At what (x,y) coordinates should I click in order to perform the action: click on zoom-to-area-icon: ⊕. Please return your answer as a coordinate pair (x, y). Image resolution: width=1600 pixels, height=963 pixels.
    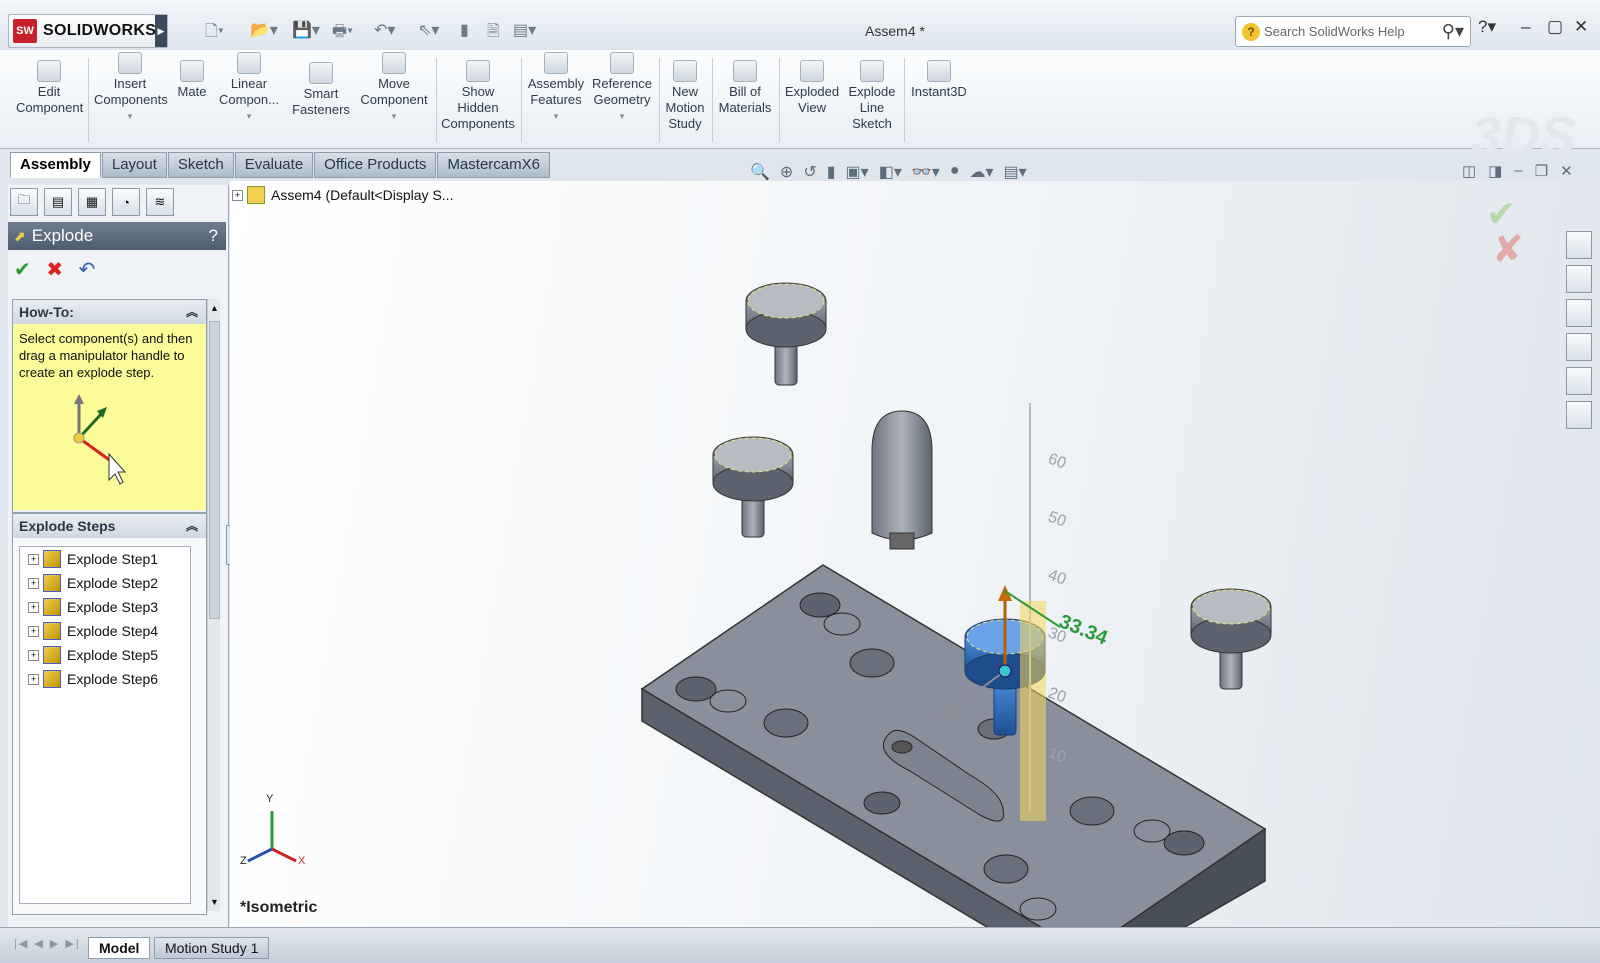
    Looking at the image, I should click on (786, 172).